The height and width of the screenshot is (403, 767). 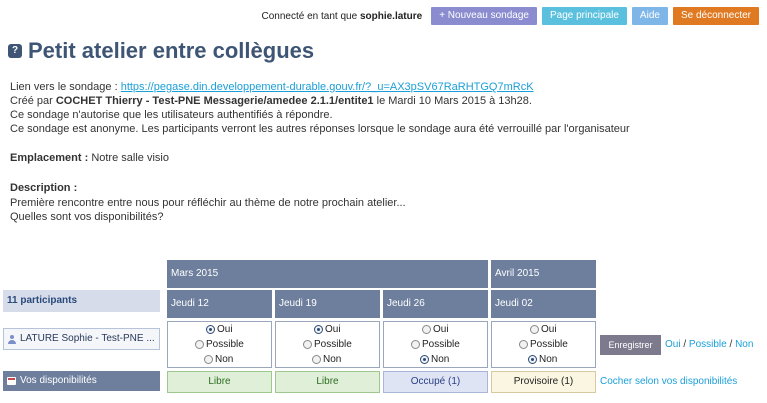 What do you see at coordinates (484, 16) in the screenshot?
I see `new-poll-button: + Nouveau sondage` at bounding box center [484, 16].